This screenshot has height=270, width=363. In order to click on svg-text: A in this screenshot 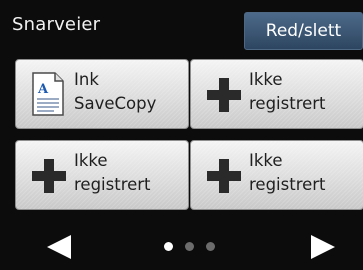, I will do `click(43, 89)`.